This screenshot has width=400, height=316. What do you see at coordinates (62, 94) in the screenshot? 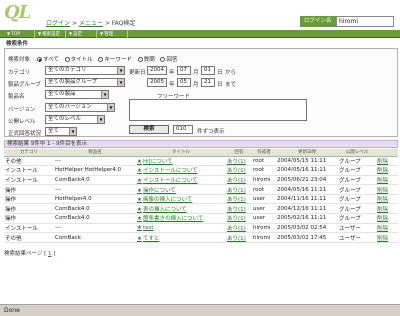
I see `select-value: 全ての製品` at bounding box center [62, 94].